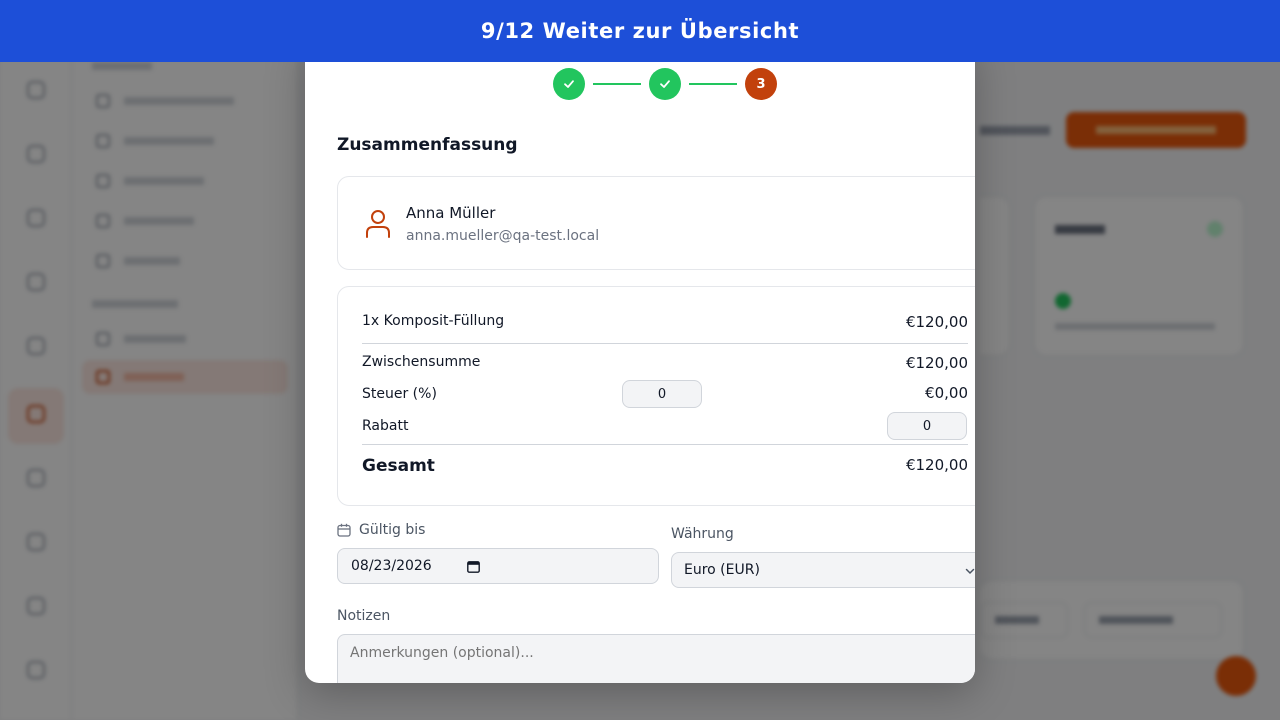 This screenshot has height=720, width=1280. What do you see at coordinates (473, 566) in the screenshot?
I see `calendar-picker-icon` at bounding box center [473, 566].